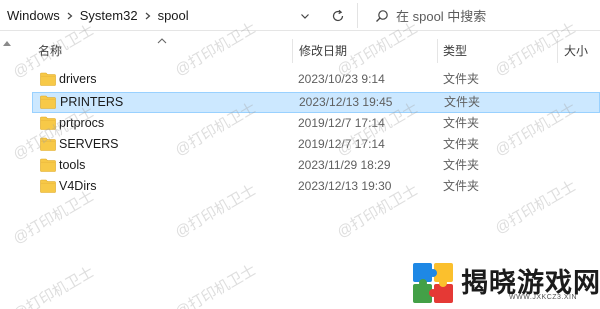 This screenshot has height=309, width=600. I want to click on site-logo: 揭晓游戏网 WWW.JXKCZ3.XIN, so click(504, 283).